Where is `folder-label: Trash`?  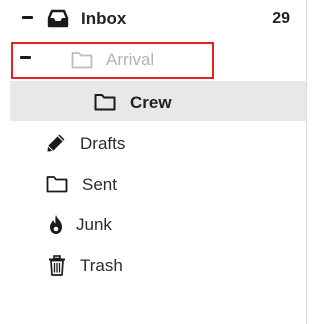 folder-label: Trash is located at coordinates (101, 265).